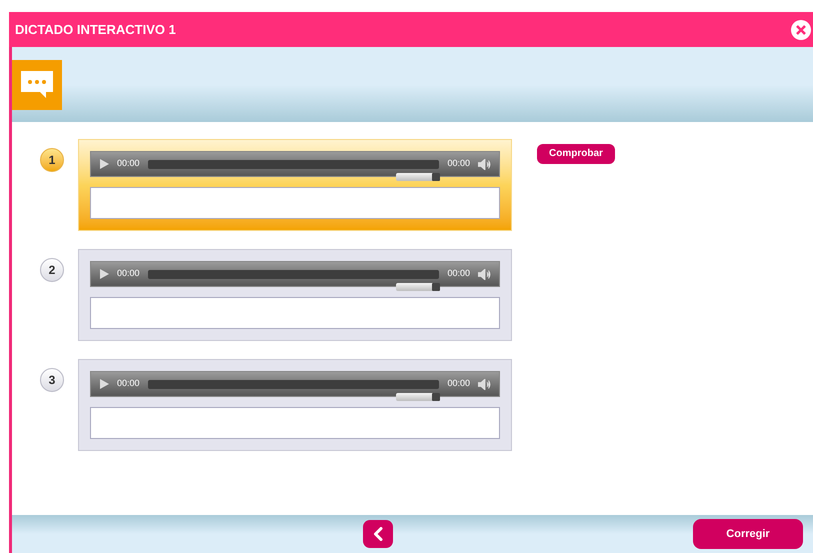  I want to click on chevron-left-icon, so click(378, 534).